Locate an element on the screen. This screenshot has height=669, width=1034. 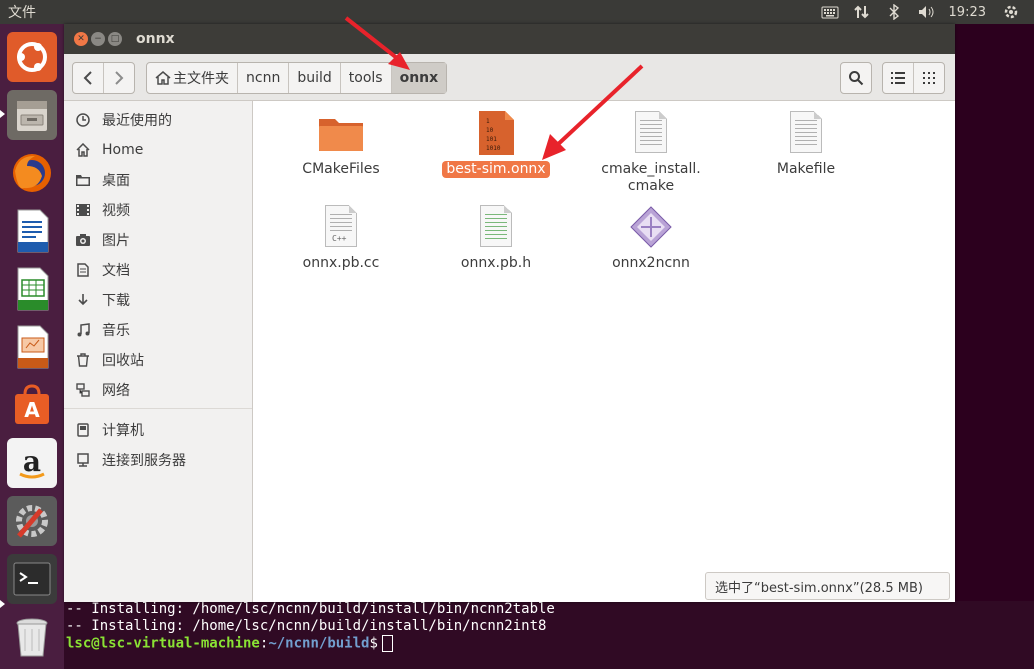
file-name-line: cmake is located at coordinates (651, 186).